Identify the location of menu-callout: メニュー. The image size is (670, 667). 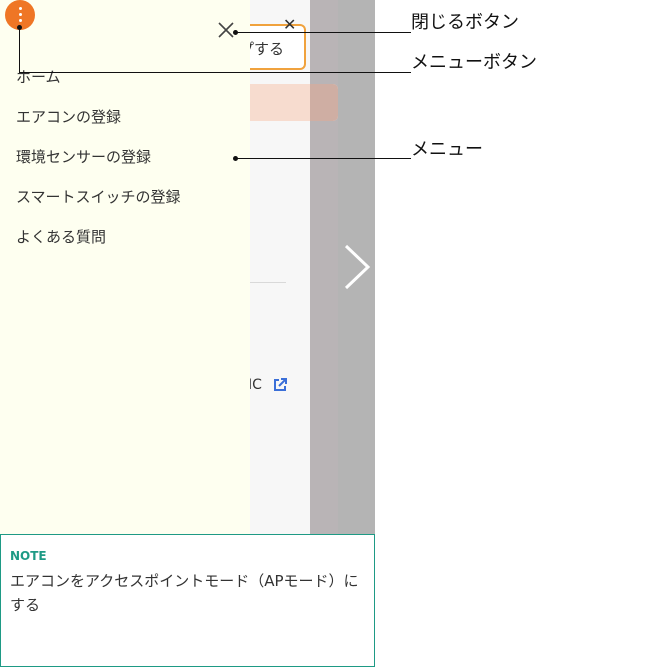
(447, 149).